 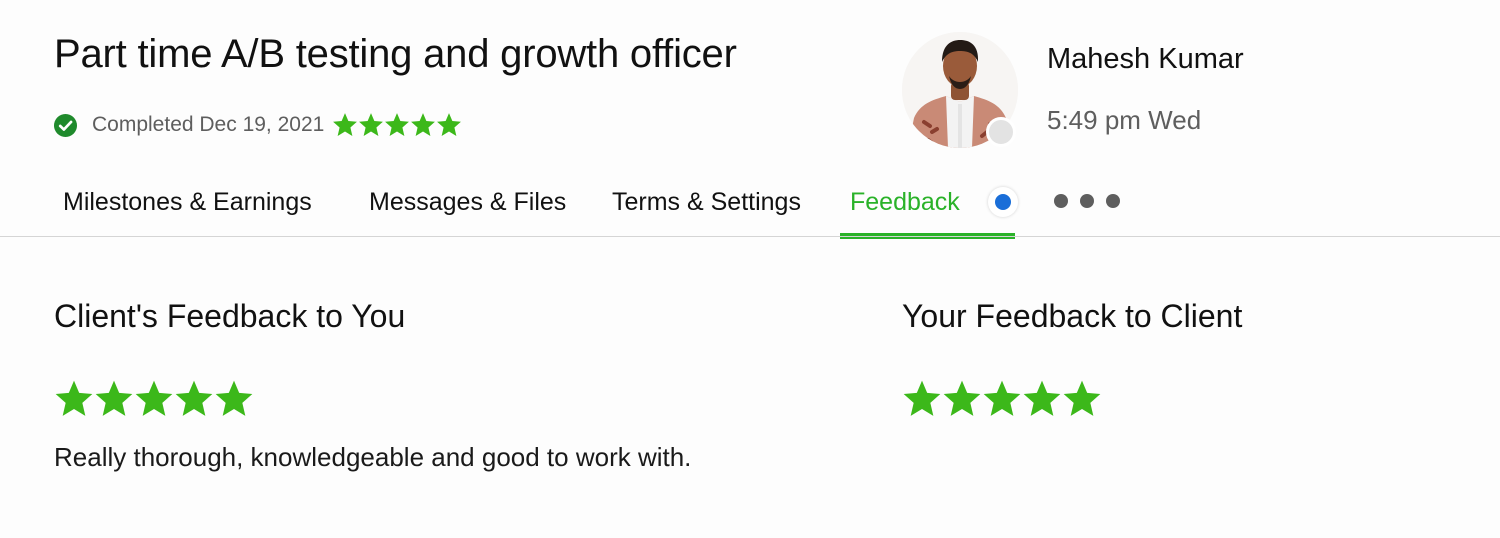 I want to click on tab-feedback: Feedback, so click(x=905, y=202).